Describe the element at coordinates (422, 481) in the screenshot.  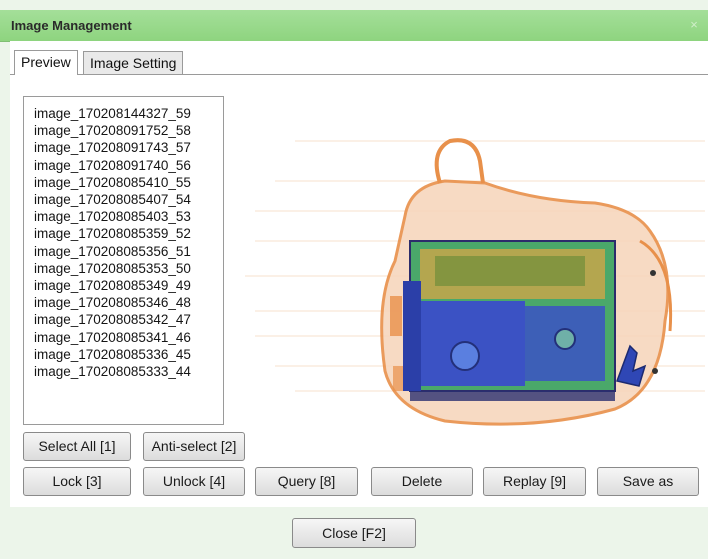
I see `delete-button: Delete` at that location.